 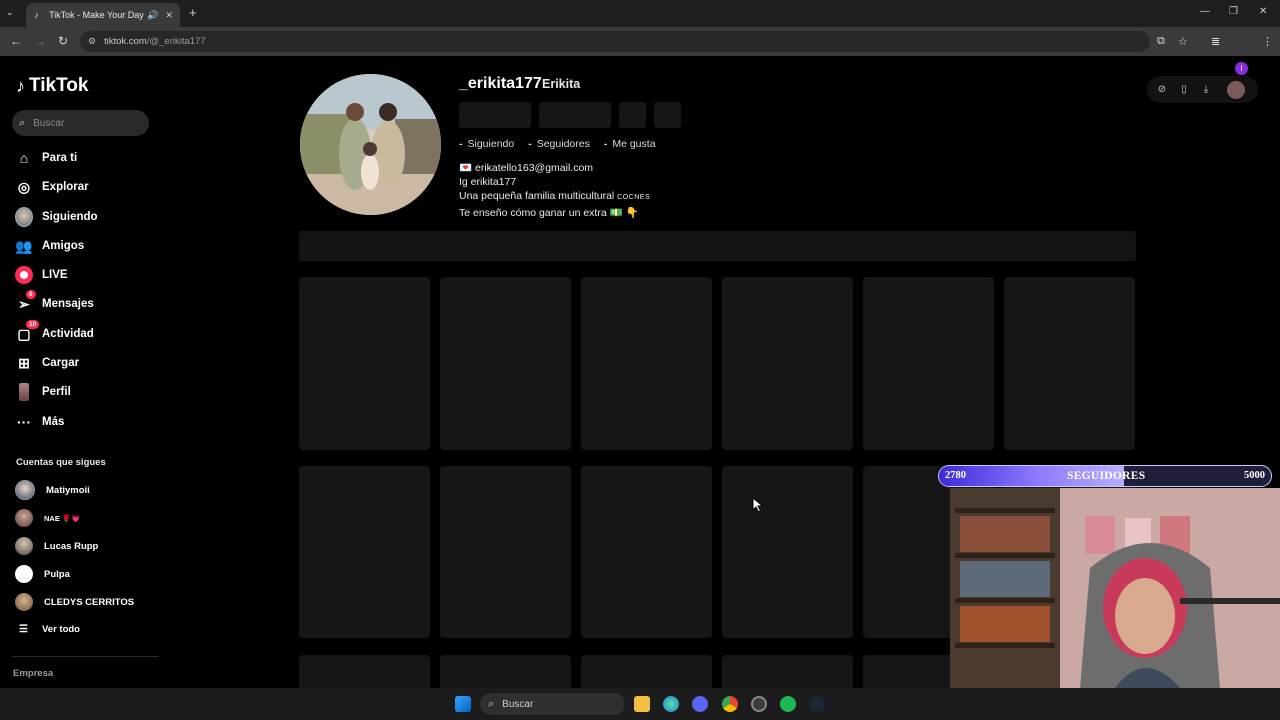 What do you see at coordinates (92, 41) in the screenshot?
I see `site-info-icon: ⚙` at bounding box center [92, 41].